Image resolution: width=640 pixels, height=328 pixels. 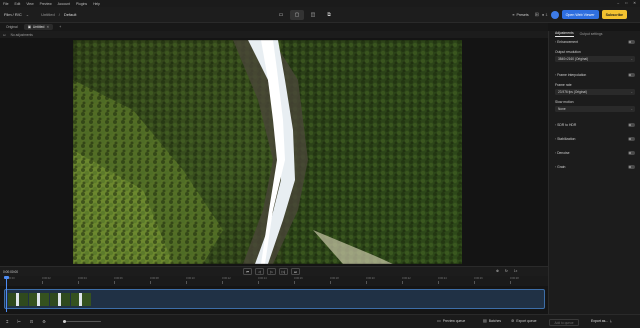 What do you see at coordinates (406, 280) in the screenshot?
I see `ruler-tick: 0:00:22` at bounding box center [406, 280].